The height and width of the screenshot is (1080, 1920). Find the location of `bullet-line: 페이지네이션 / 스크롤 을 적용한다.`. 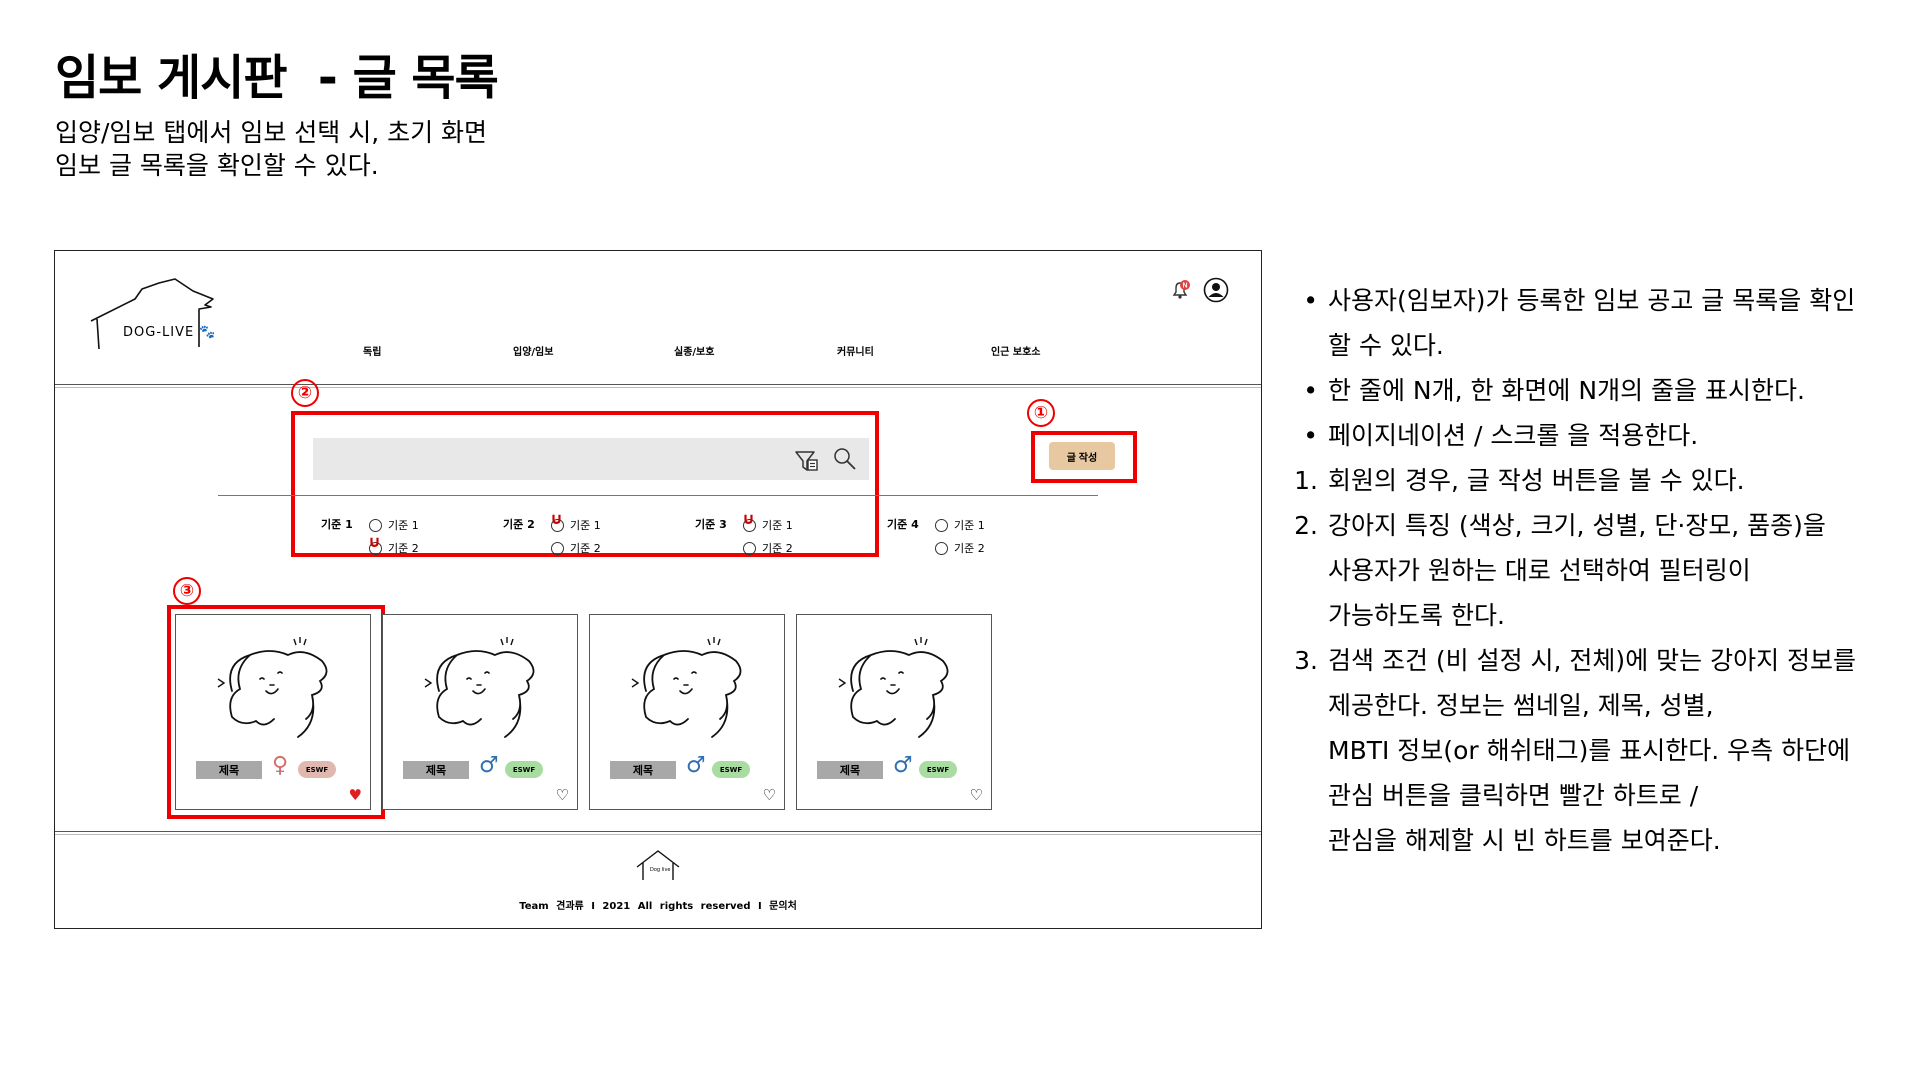

bullet-line: 페이지네이션 / 스크롤 을 적용한다. is located at coordinates (1513, 435).